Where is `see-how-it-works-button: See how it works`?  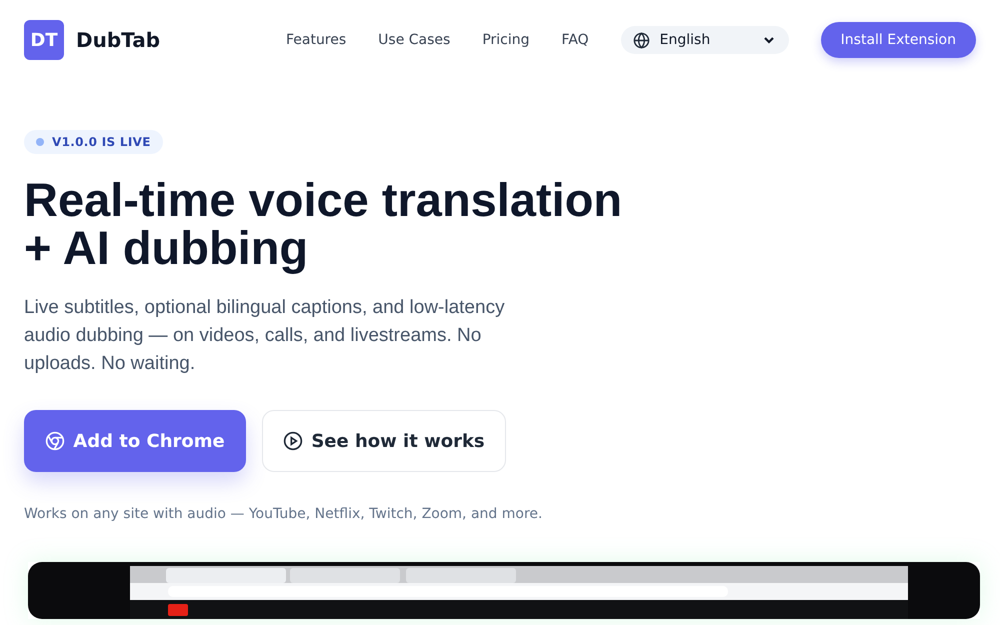 see-how-it-works-button: See how it works is located at coordinates (384, 441).